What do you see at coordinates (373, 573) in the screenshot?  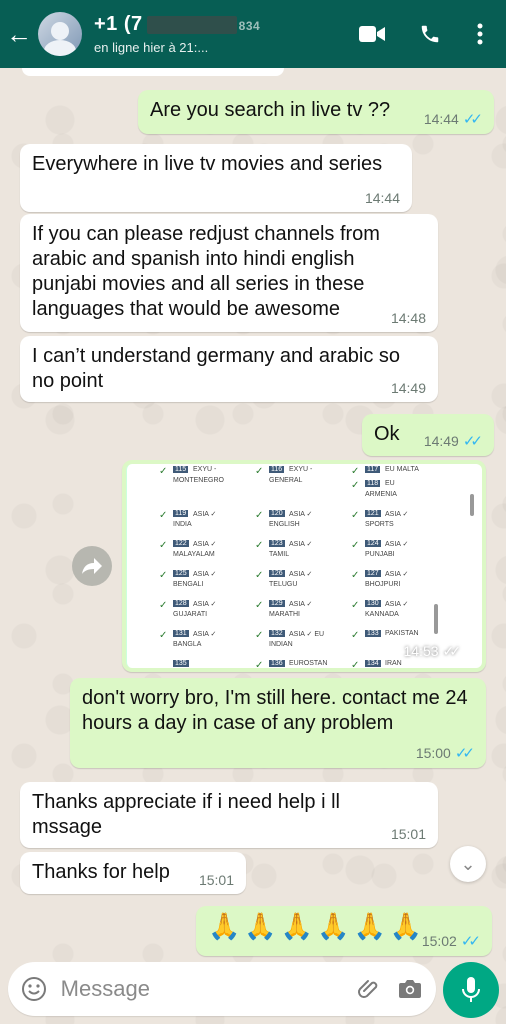 I see `channel-number: 127` at bounding box center [373, 573].